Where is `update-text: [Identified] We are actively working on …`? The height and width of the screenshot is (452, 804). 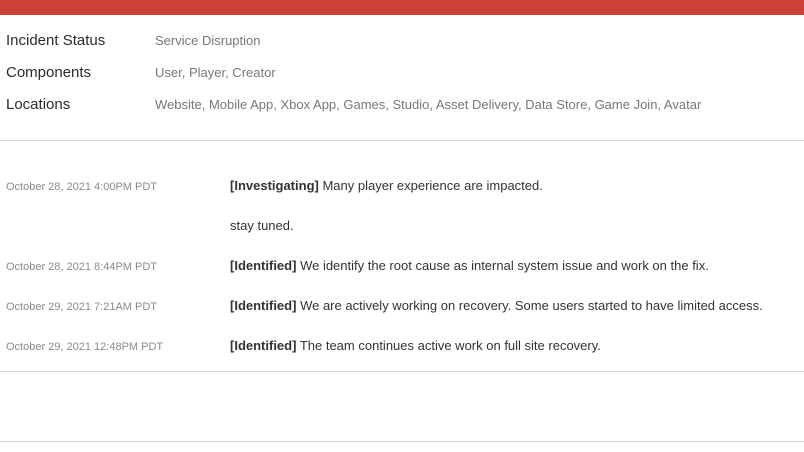
update-text: [Identified] We are actively working on … is located at coordinates (496, 305).